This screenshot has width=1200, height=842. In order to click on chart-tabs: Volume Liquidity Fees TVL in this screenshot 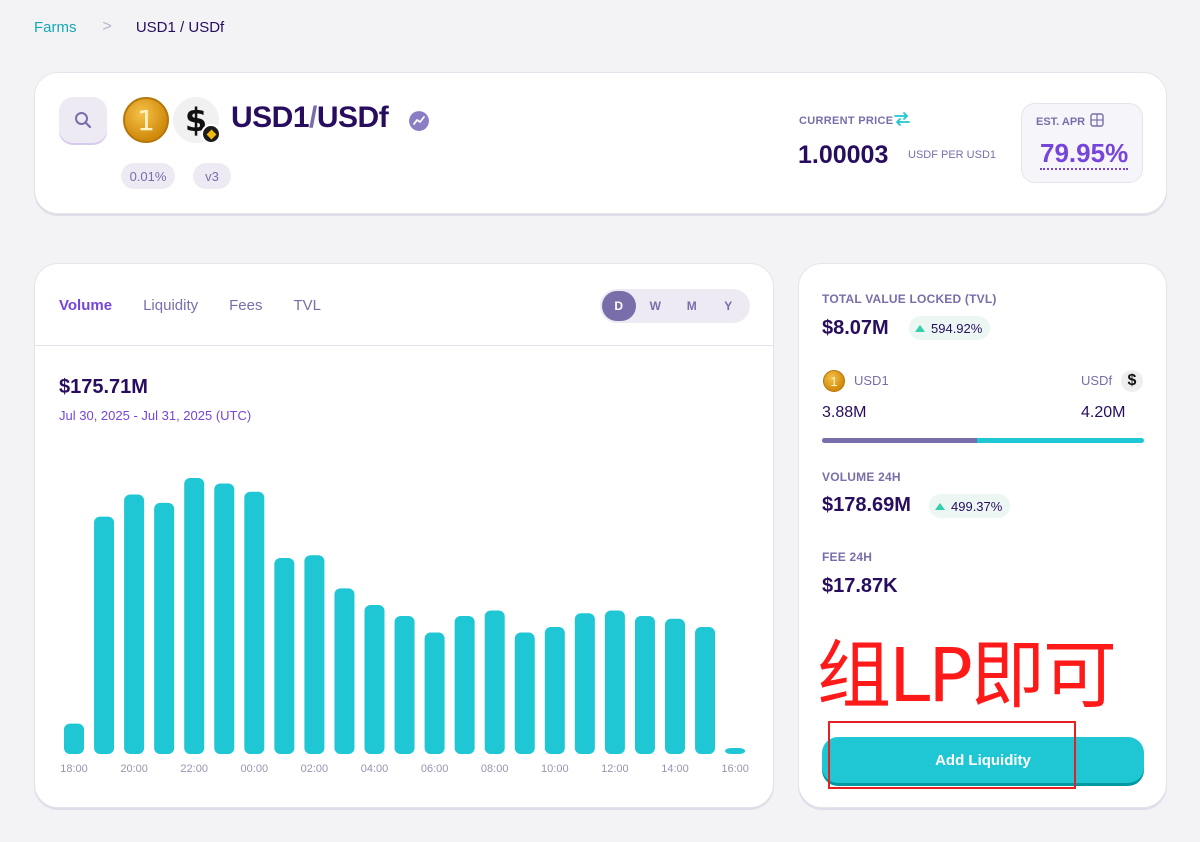, I will do `click(190, 305)`.